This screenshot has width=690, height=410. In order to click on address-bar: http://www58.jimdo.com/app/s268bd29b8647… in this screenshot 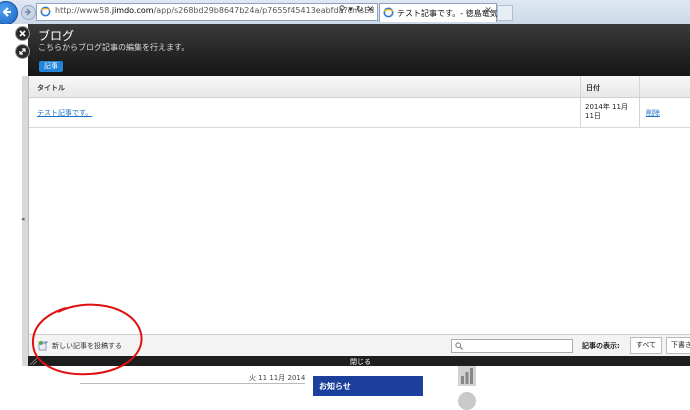, I will do `click(207, 12)`.